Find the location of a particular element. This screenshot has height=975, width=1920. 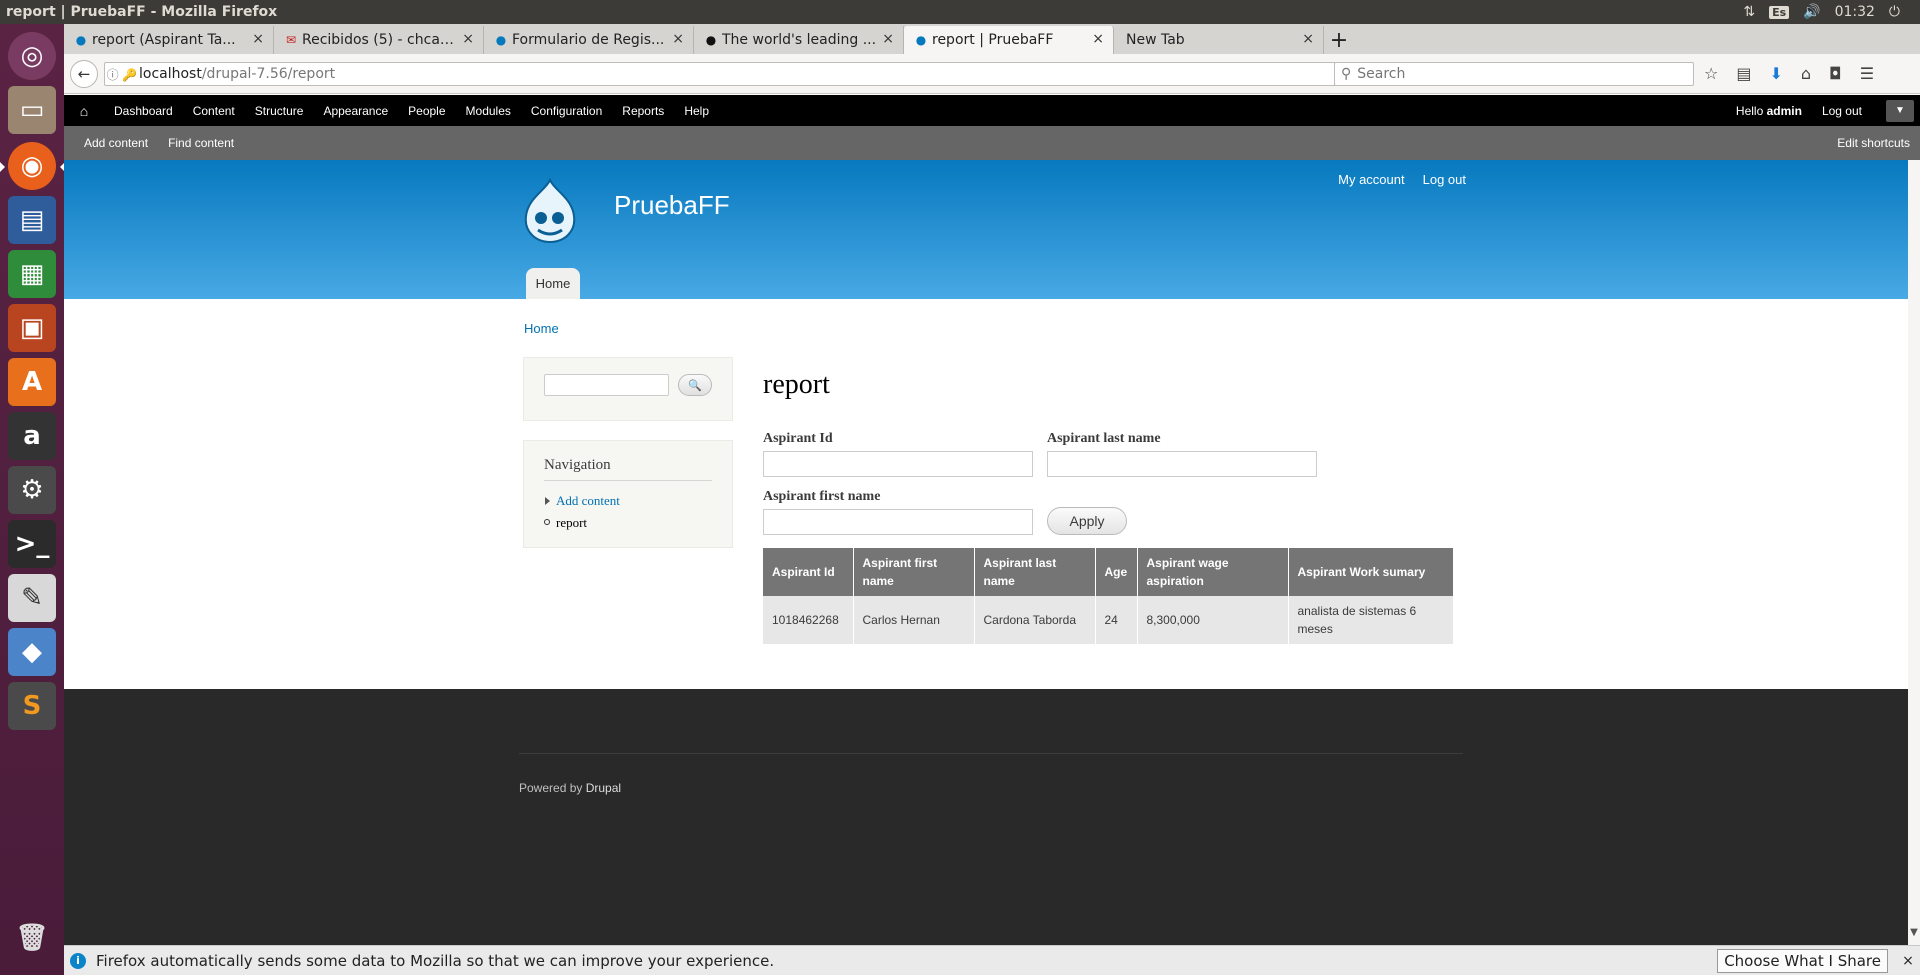

admin-username-link: admin is located at coordinates (1784, 111).